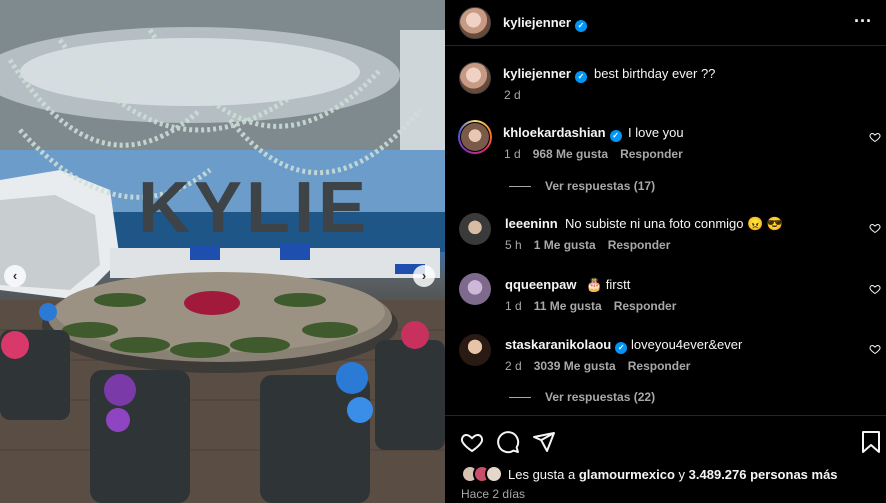 Image resolution: width=886 pixels, height=503 pixels. What do you see at coordinates (655, 73) in the screenshot?
I see `caption-text: best birthday ever ??` at bounding box center [655, 73].